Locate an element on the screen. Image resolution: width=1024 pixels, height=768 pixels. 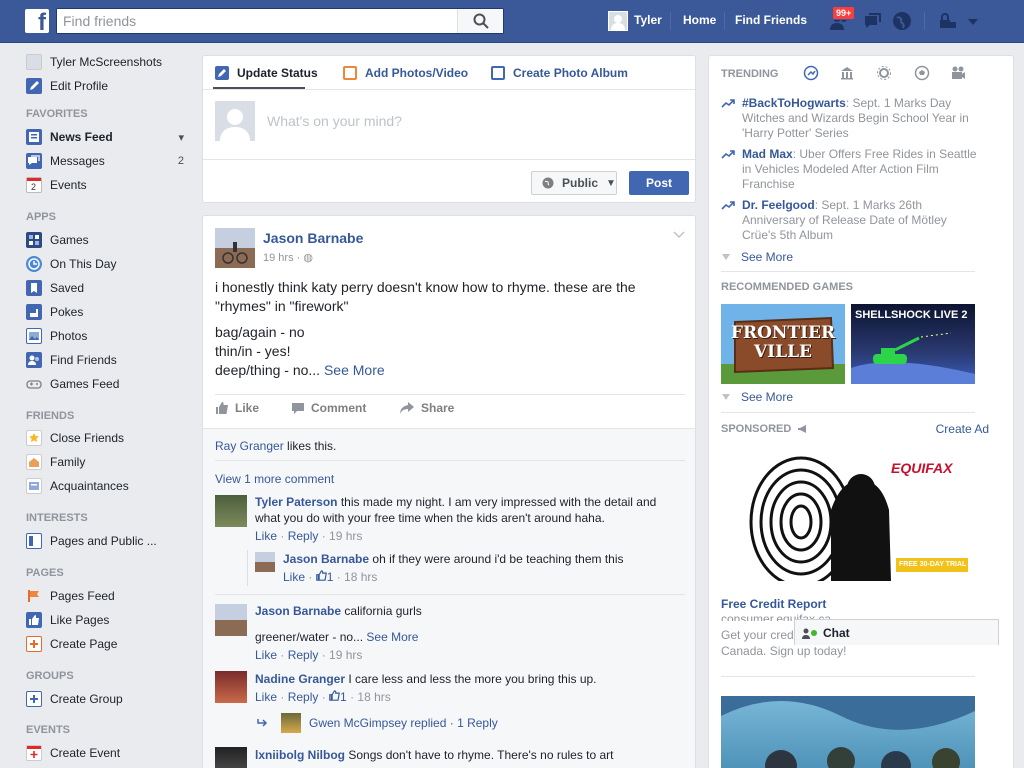
comment-author-link: Nadine Granger is located at coordinates (300, 679).